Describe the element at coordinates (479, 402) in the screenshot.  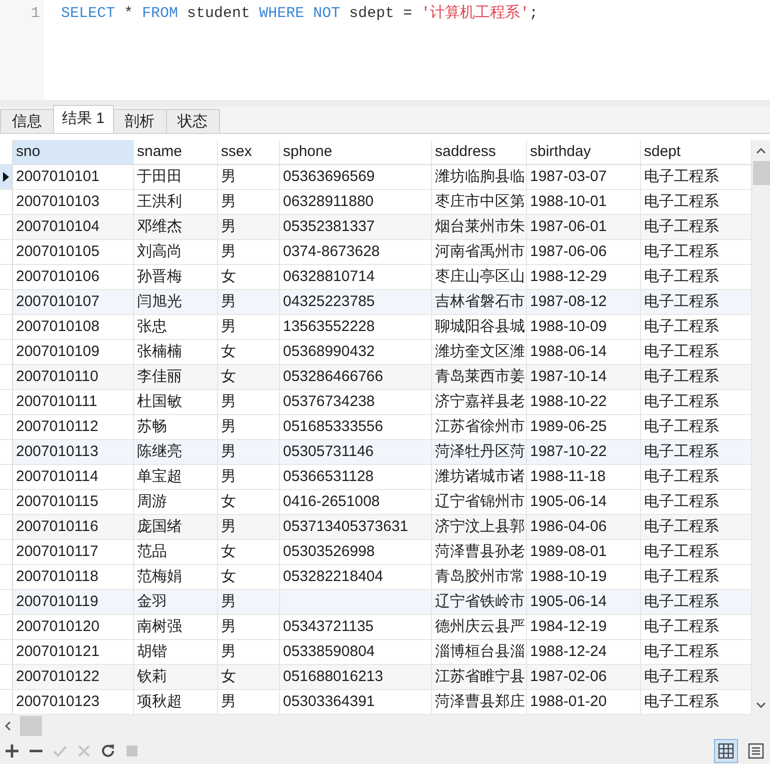
I see `table-cell: 济宁嘉祥县老` at that location.